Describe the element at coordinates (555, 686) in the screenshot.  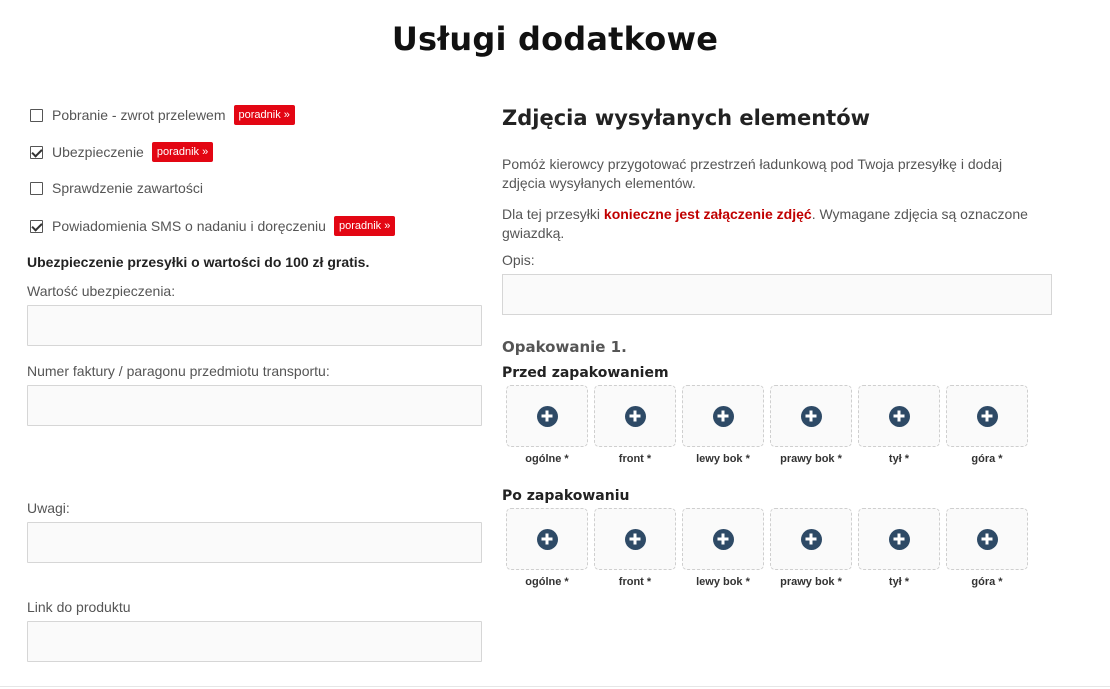
I see `bottom-divider` at that location.